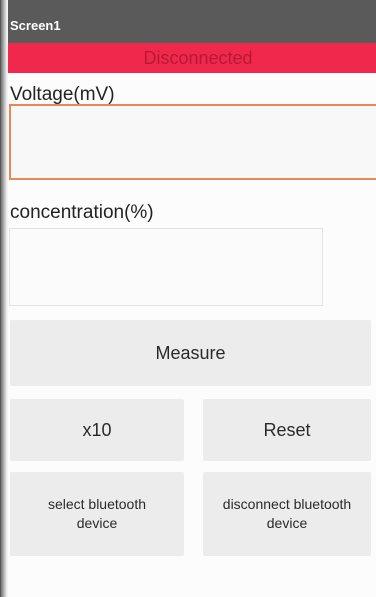 The width and height of the screenshot is (376, 597). Describe the element at coordinates (192, 142) in the screenshot. I see `voltage-input` at that location.